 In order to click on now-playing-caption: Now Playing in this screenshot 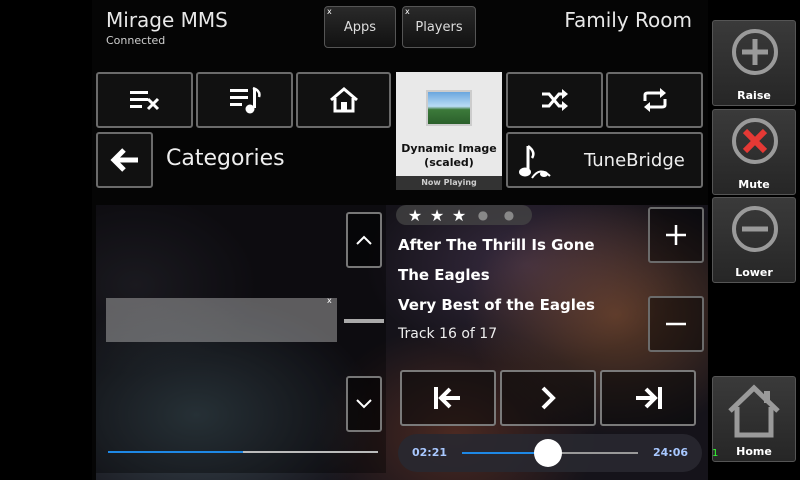, I will do `click(449, 183)`.